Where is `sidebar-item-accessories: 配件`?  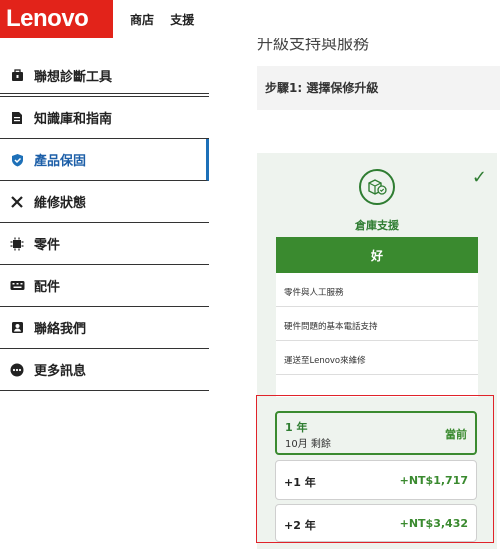
sidebar-item-accessories: 配件 is located at coordinates (104, 286).